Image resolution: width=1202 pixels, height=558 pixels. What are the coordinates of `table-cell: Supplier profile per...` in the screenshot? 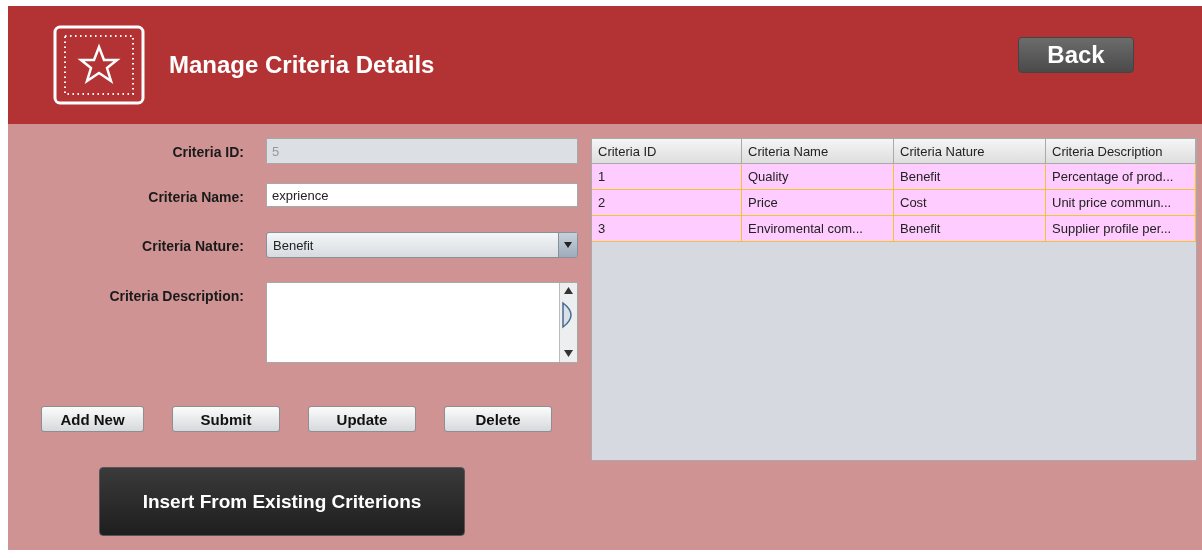 It's located at (1121, 229).